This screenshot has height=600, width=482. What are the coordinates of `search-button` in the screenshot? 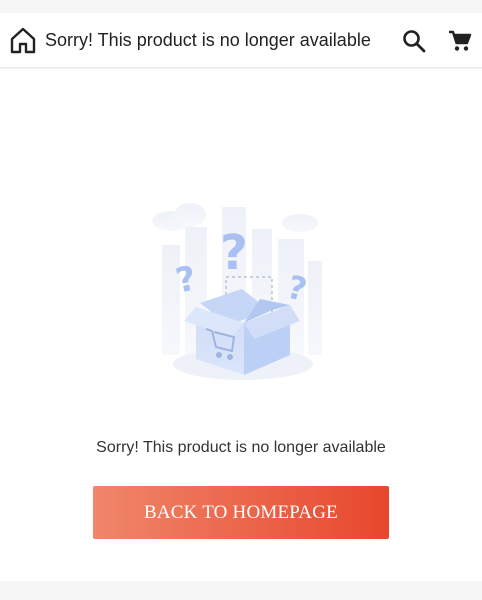 It's located at (414, 41).